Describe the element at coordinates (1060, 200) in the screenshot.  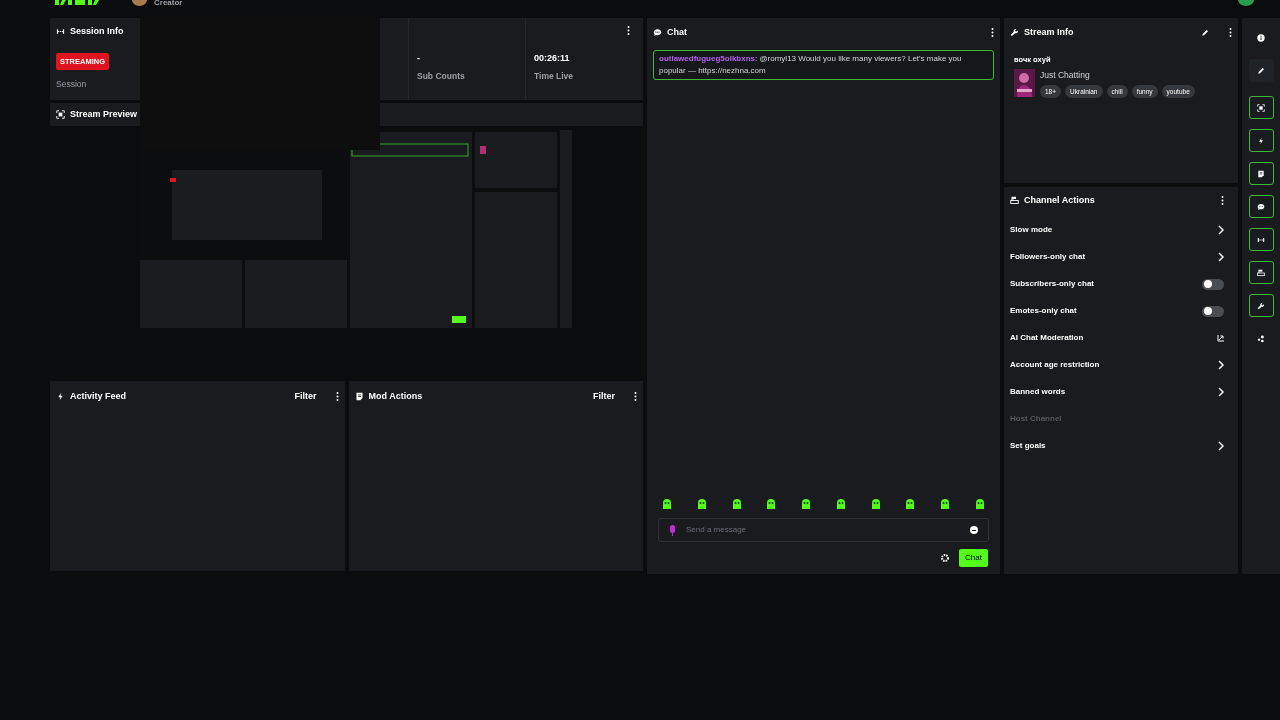
I see `panel-title: Channel Actions` at that location.